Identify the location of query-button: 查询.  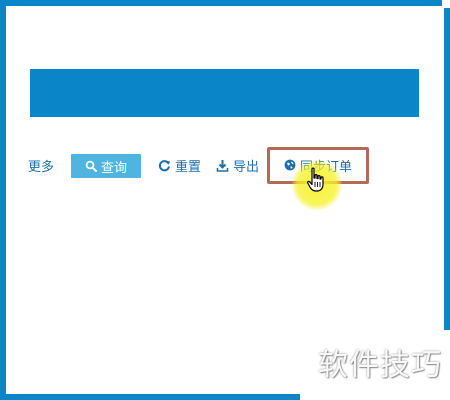
(106, 166).